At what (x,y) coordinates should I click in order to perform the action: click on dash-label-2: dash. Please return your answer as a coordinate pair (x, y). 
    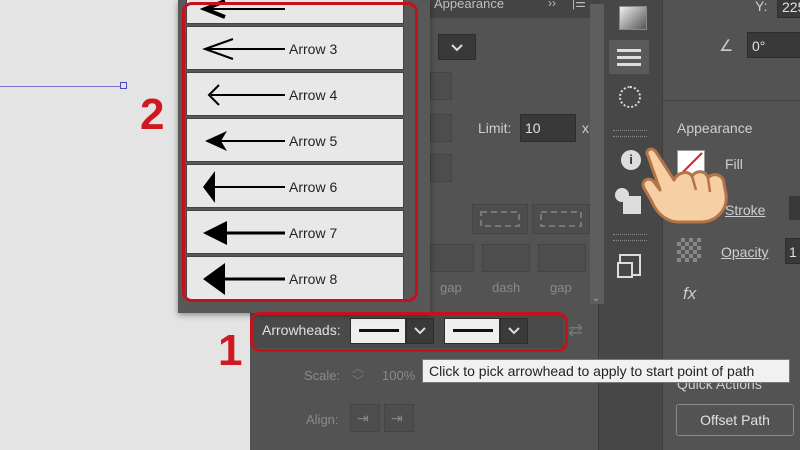
    Looking at the image, I should click on (506, 287).